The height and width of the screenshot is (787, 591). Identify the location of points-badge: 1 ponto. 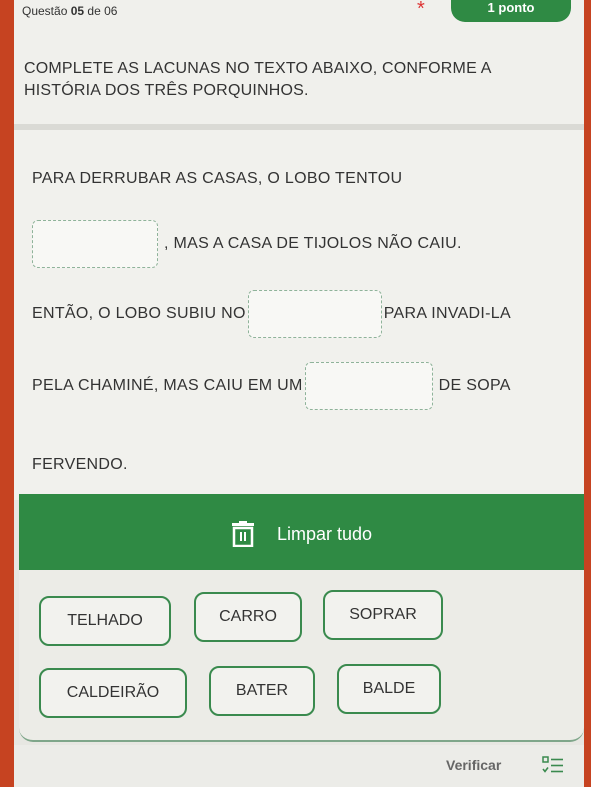
(511, 11).